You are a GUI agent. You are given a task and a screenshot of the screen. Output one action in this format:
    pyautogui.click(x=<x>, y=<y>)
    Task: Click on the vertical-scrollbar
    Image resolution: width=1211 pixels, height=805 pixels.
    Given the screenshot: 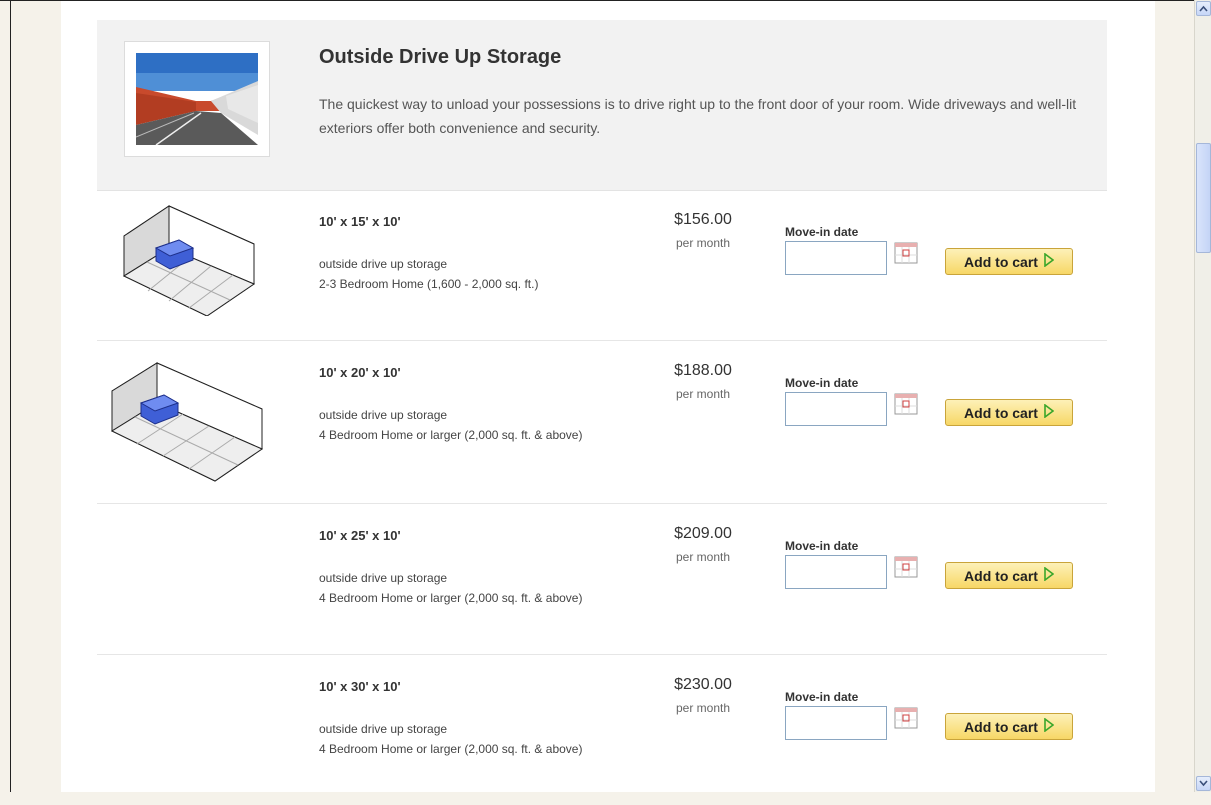 What is the action you would take?
    pyautogui.click(x=1202, y=396)
    